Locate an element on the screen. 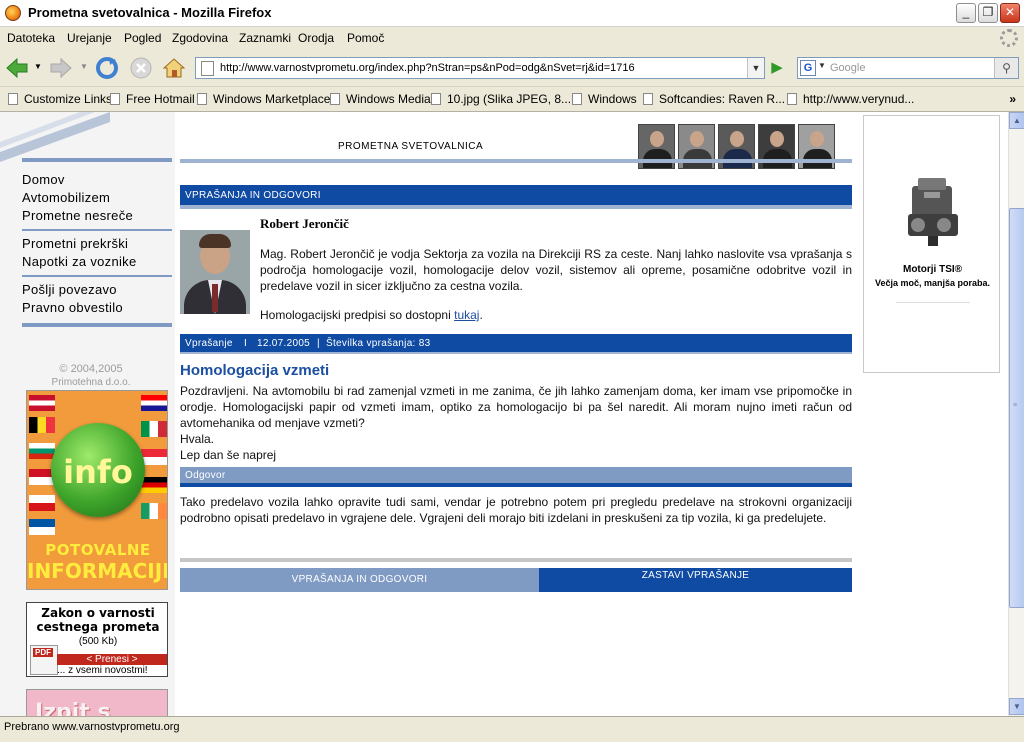 Image resolution: width=1024 pixels, height=742 pixels. regulations-link: tukaj is located at coordinates (466, 315).